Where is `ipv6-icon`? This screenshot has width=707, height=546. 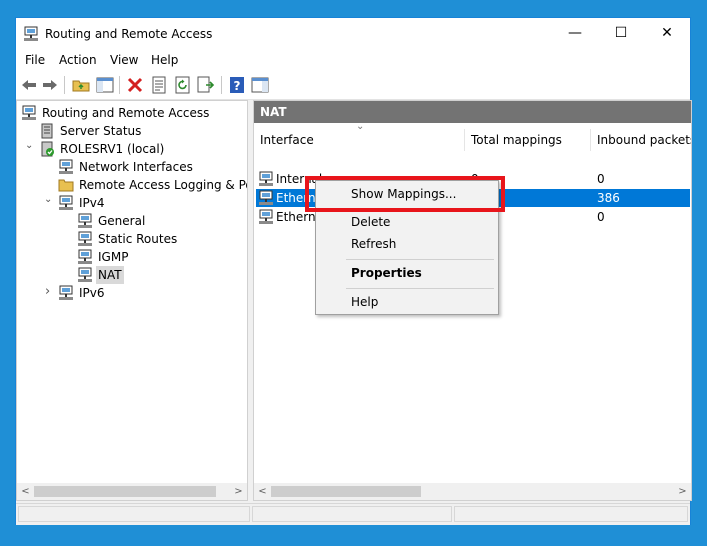 ipv6-icon is located at coordinates (66, 292).